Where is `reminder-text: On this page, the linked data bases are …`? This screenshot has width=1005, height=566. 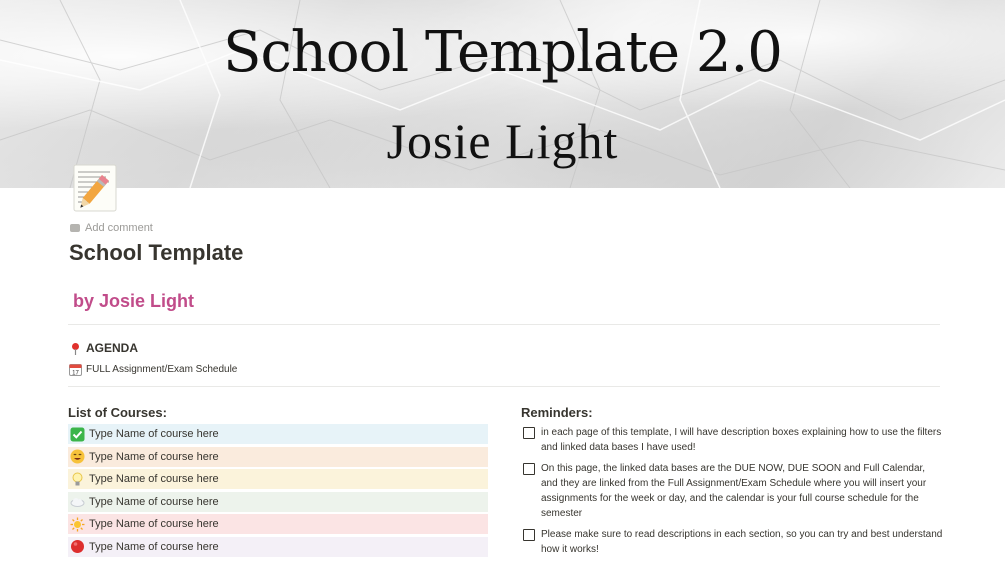
reminder-text: On this page, the linked data bases are … is located at coordinates (734, 491).